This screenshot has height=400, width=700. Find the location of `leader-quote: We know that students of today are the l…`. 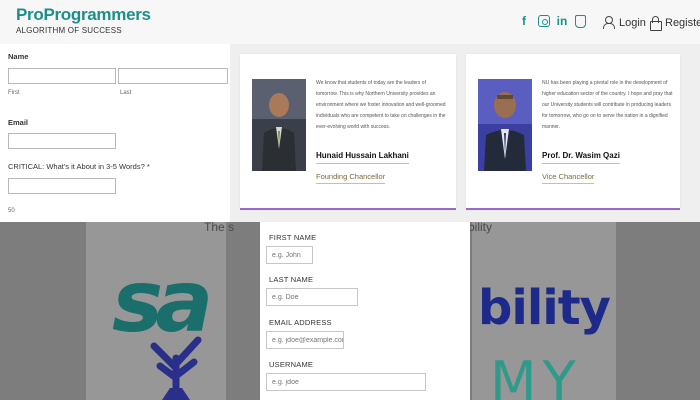

leader-quote: We know that students of today are the l… is located at coordinates (381, 105).